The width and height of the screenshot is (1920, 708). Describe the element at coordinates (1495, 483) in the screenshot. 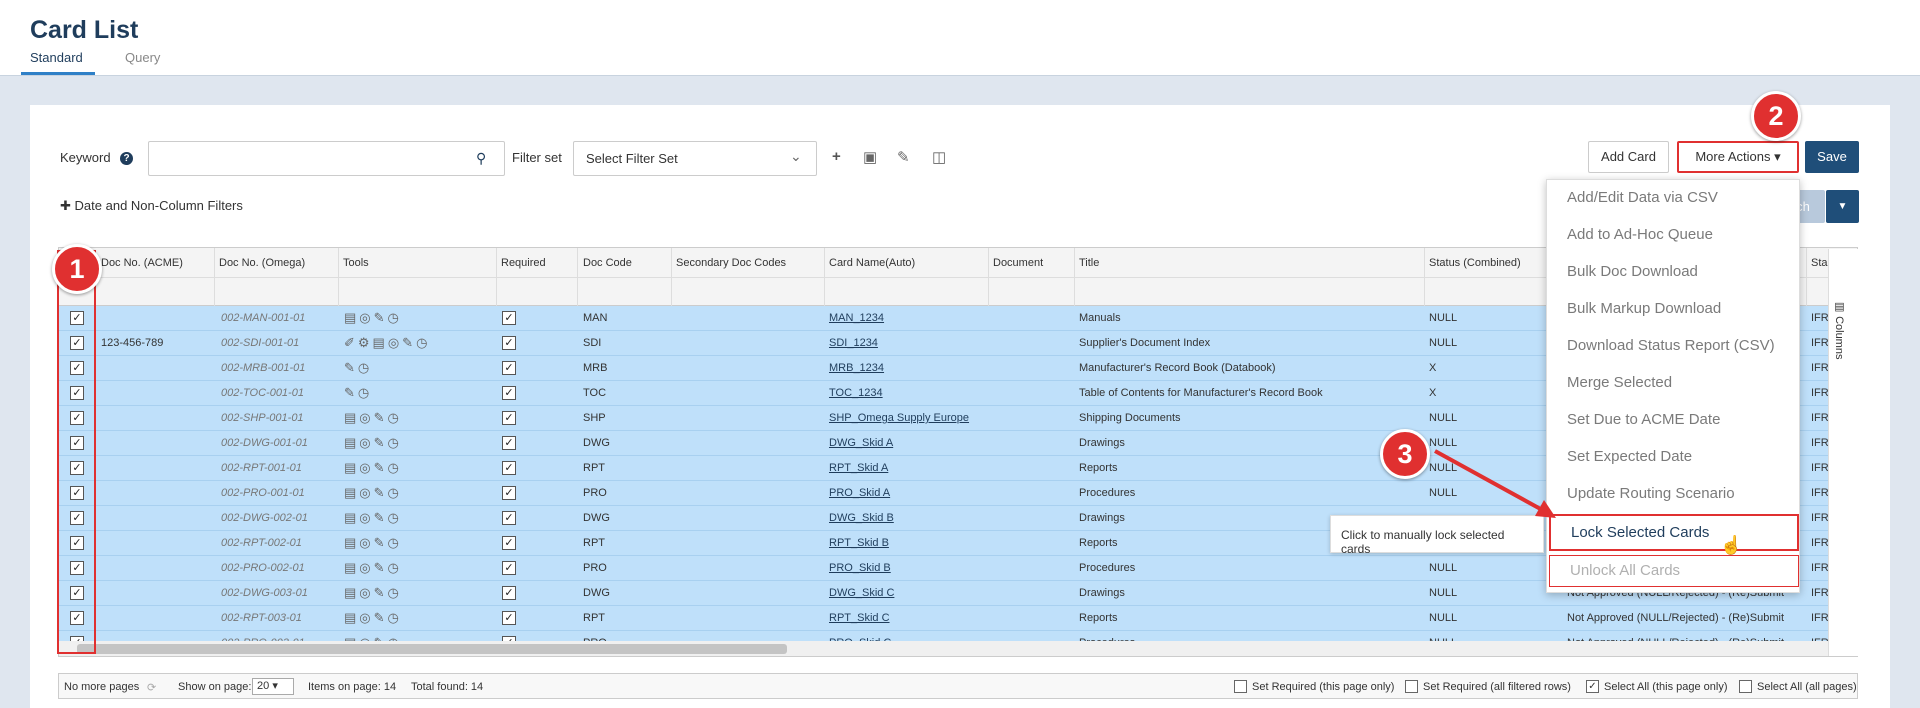

I see `annotation-arrow` at that location.